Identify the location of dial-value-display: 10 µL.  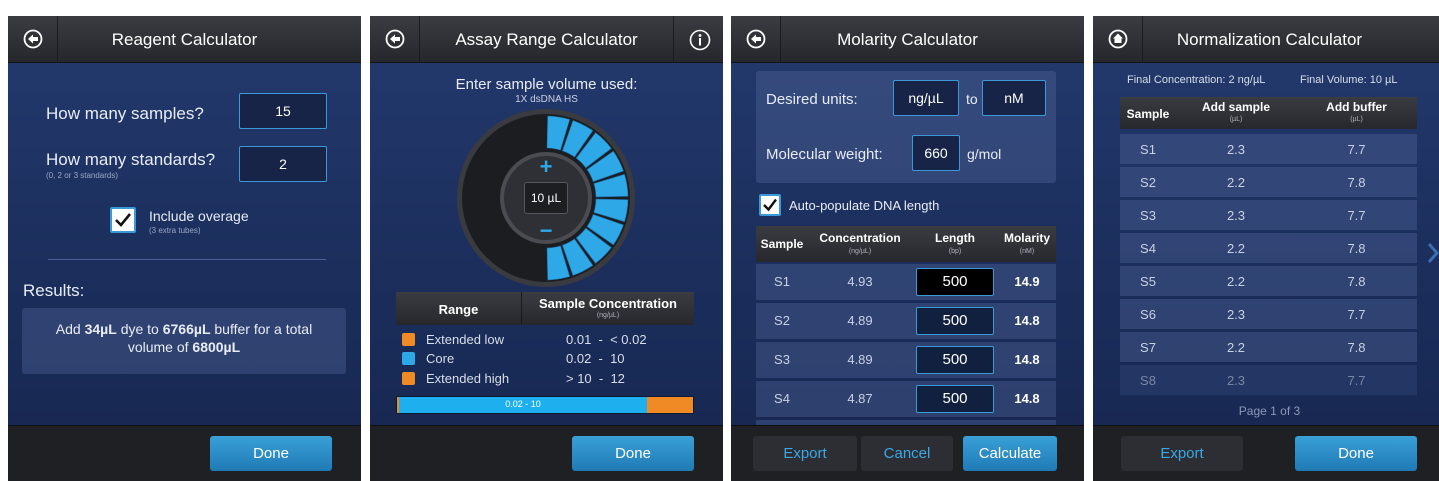
(546, 198).